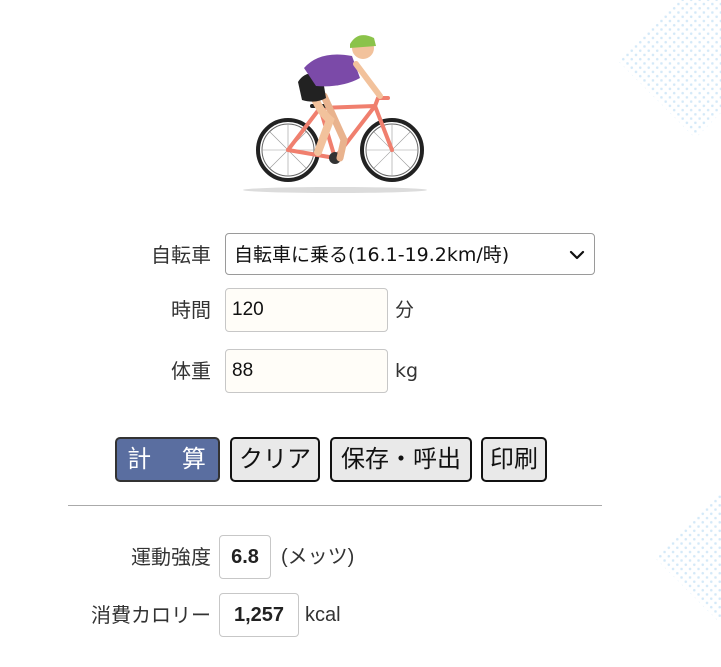  Describe the element at coordinates (372, 255) in the screenshot. I see `activity-select-value: 自転車に乗る(16.1-19.2km/時)` at that location.